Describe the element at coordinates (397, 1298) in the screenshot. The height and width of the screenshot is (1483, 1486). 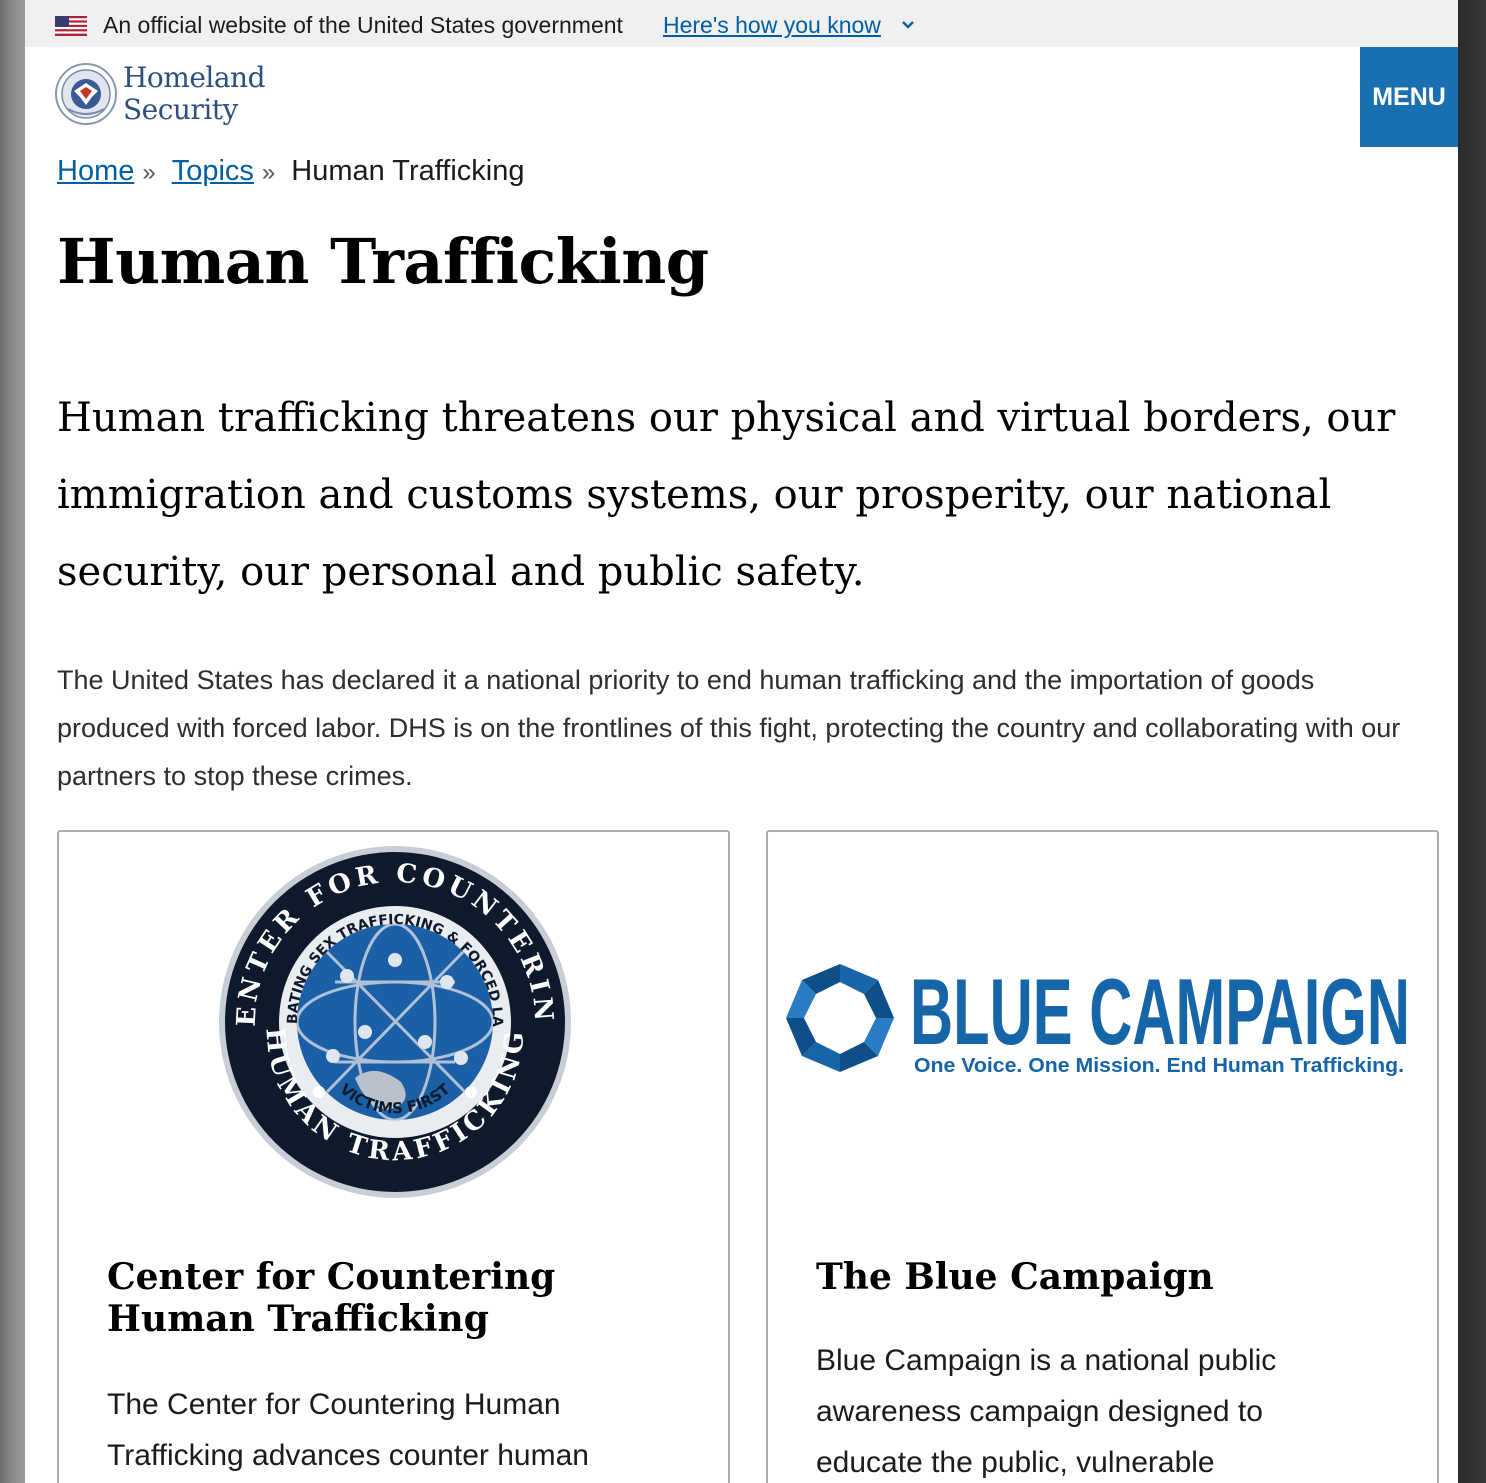
I see `card-ccht-title: Center for Countering Human Trafficking` at that location.